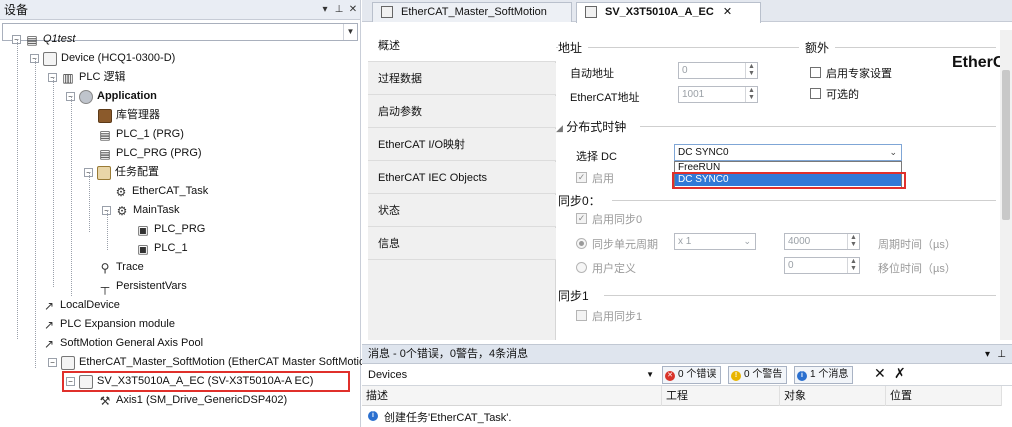 This screenshot has width=1012, height=427. I want to click on collapse-toggle-icon: −, so click(52, 362).